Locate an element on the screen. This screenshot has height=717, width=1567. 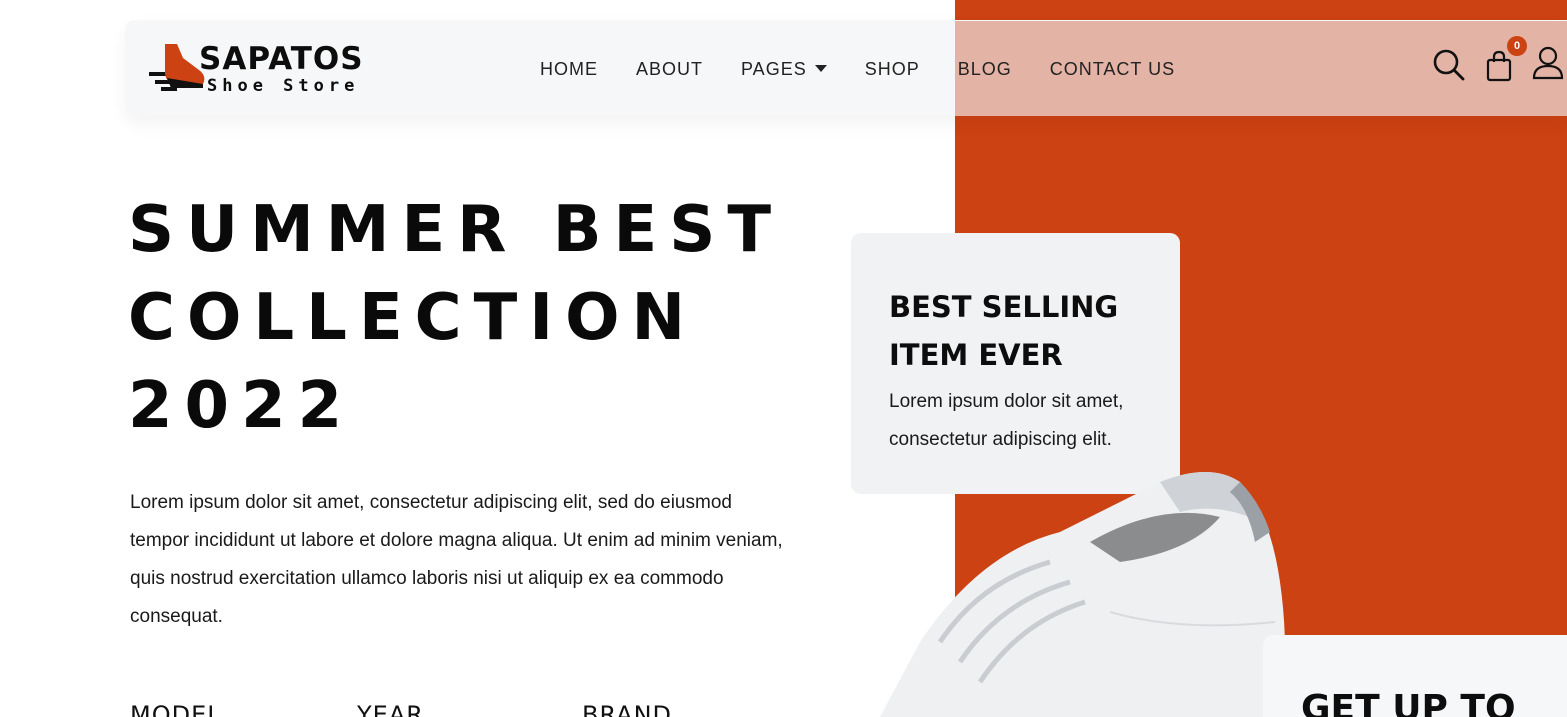
stat-year-label: YEAR is located at coordinates (390, 709).